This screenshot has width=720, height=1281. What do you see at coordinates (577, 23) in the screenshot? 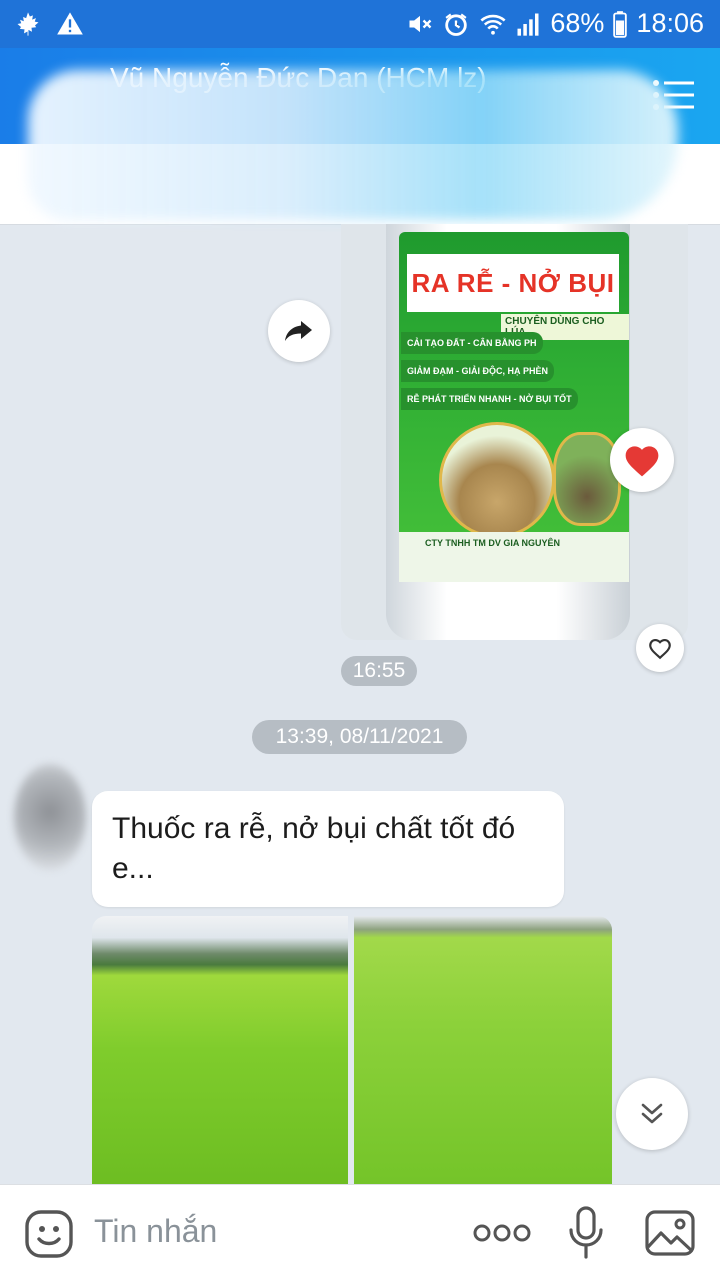
I see `battery-percent: 68%` at bounding box center [577, 23].